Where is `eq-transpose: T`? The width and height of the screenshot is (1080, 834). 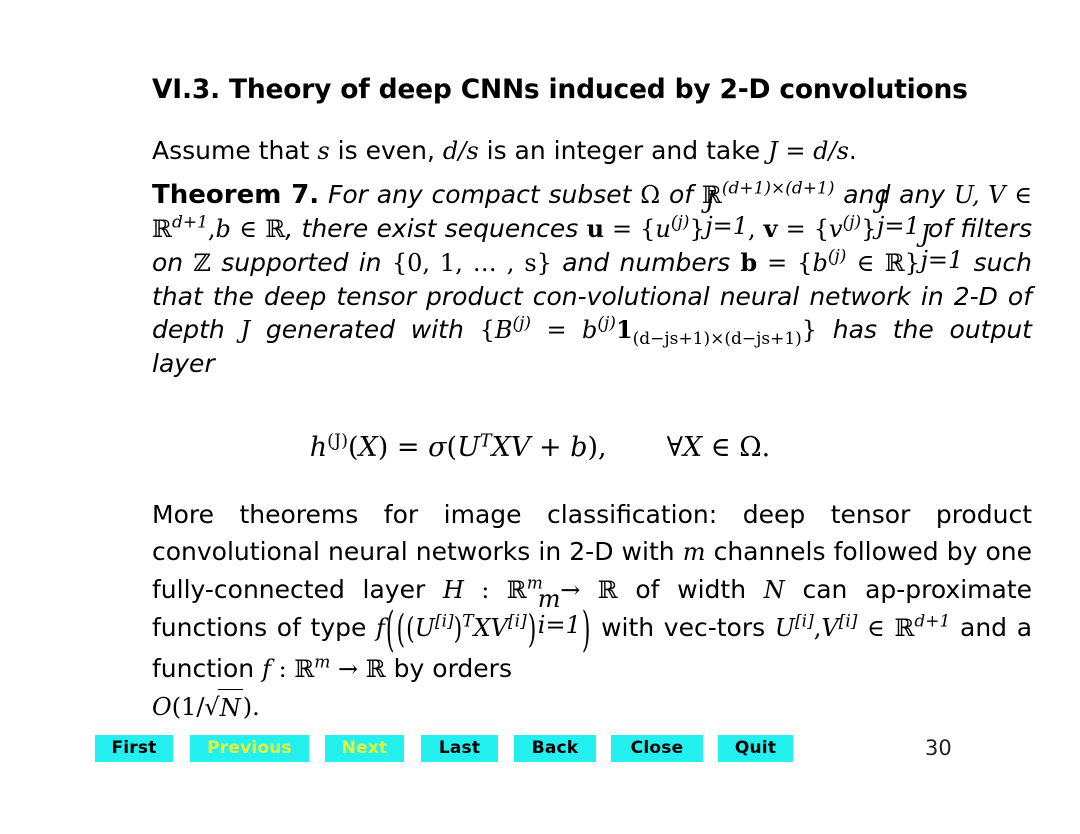 eq-transpose: T is located at coordinates (485, 441).